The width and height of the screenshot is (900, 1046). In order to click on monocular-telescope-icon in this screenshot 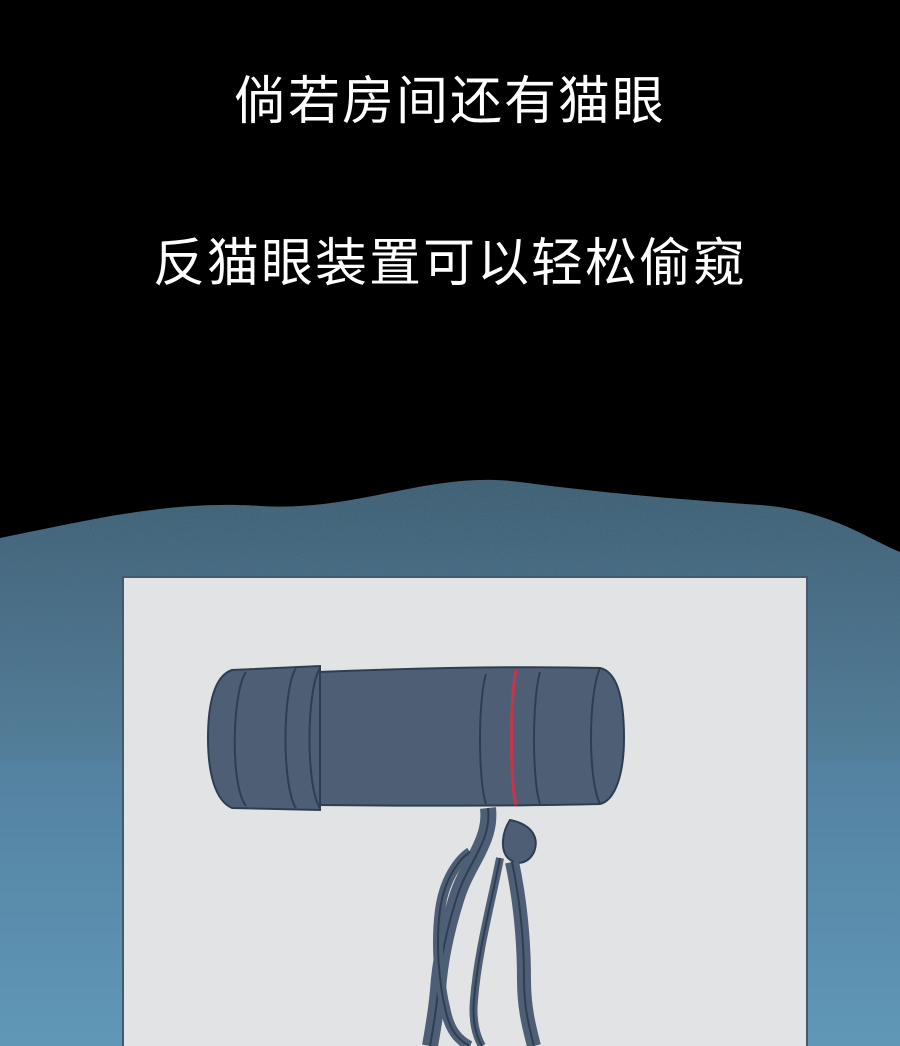, I will do `click(416, 738)`.